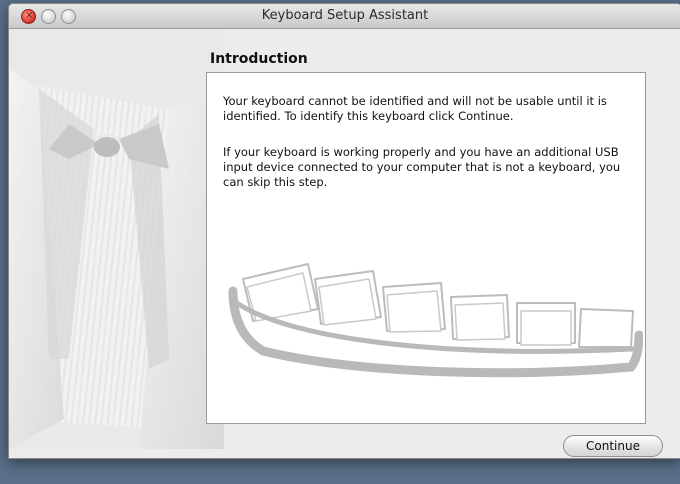 This screenshot has width=680, height=484. I want to click on window-title: Keyboard Setup Assistant, so click(345, 15).